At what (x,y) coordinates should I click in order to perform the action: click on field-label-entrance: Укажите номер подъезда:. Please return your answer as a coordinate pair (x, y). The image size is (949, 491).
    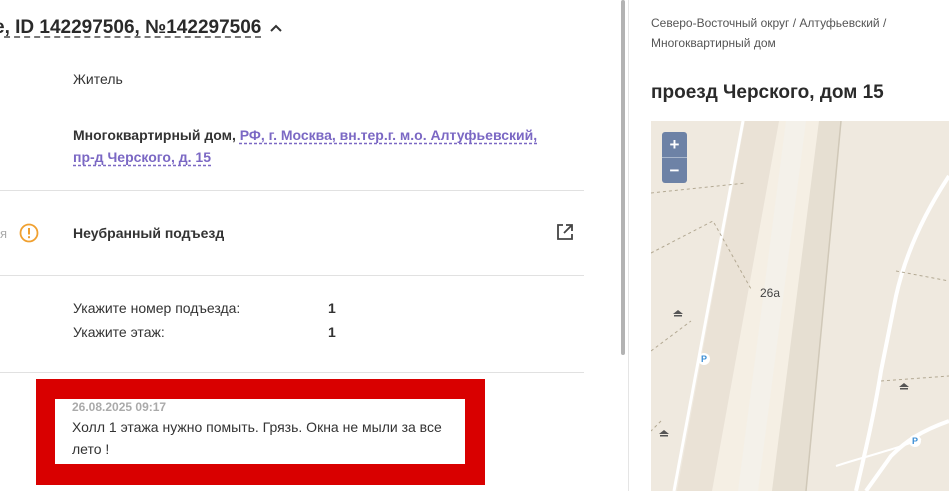
    Looking at the image, I should click on (157, 308).